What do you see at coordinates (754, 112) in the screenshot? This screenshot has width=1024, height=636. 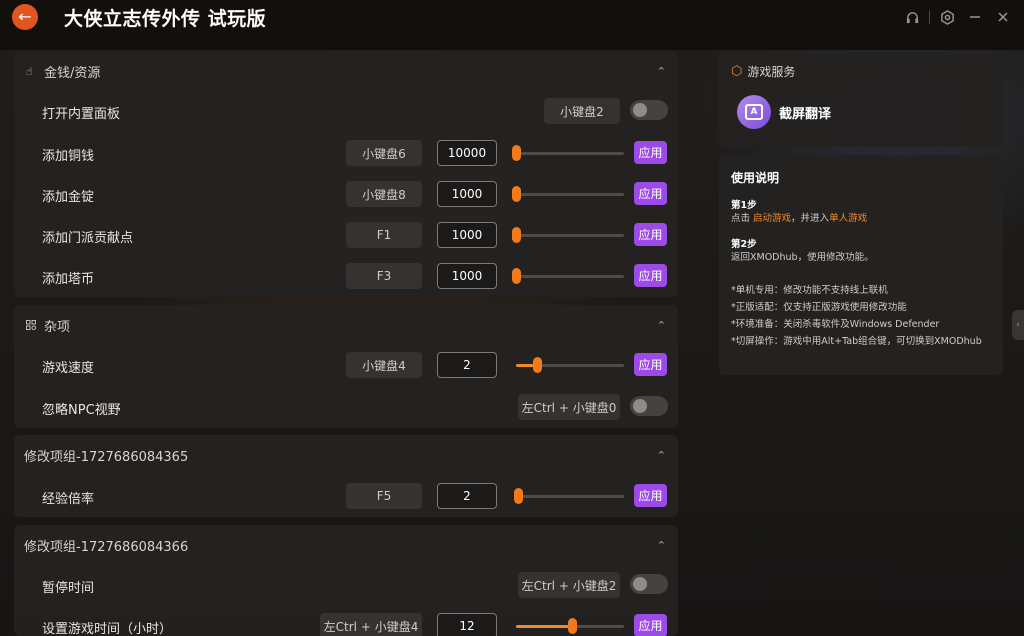 I see `translate-icon: A` at bounding box center [754, 112].